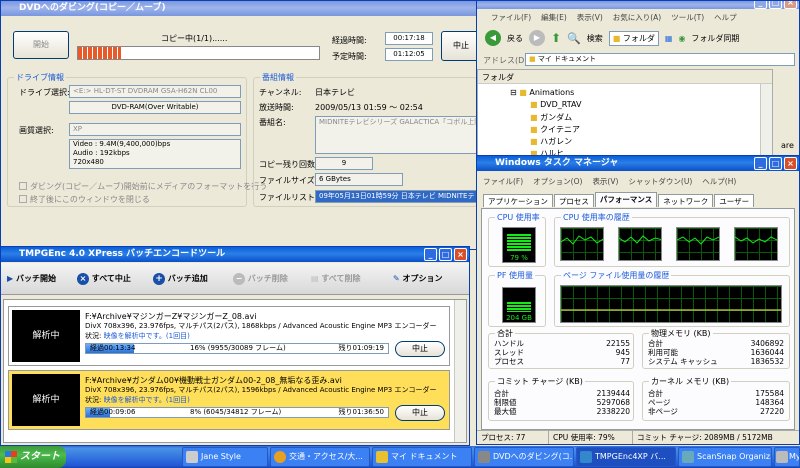 The image size is (800, 468). What do you see at coordinates (719, 181) in the screenshot?
I see `menu-help: ヘルプ(H)` at bounding box center [719, 181].